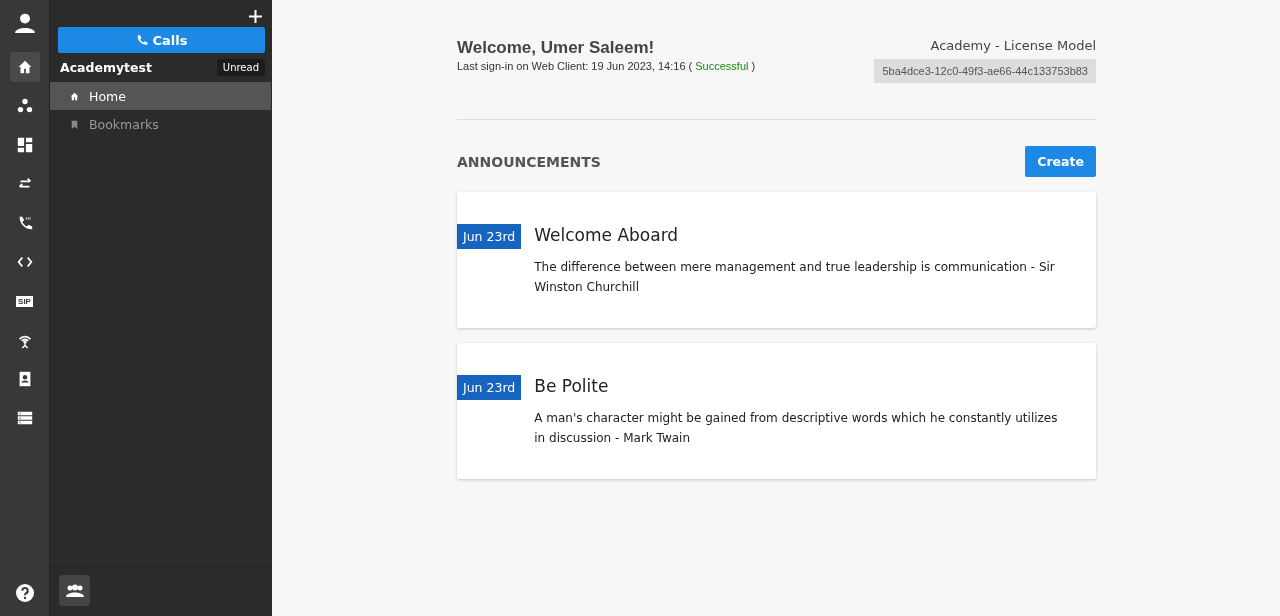 The height and width of the screenshot is (616, 1280). I want to click on announcement-text: A man's character might be gained from descriptive words which he constantly utilizes in discussion - Mark Twain, so click(796, 428).